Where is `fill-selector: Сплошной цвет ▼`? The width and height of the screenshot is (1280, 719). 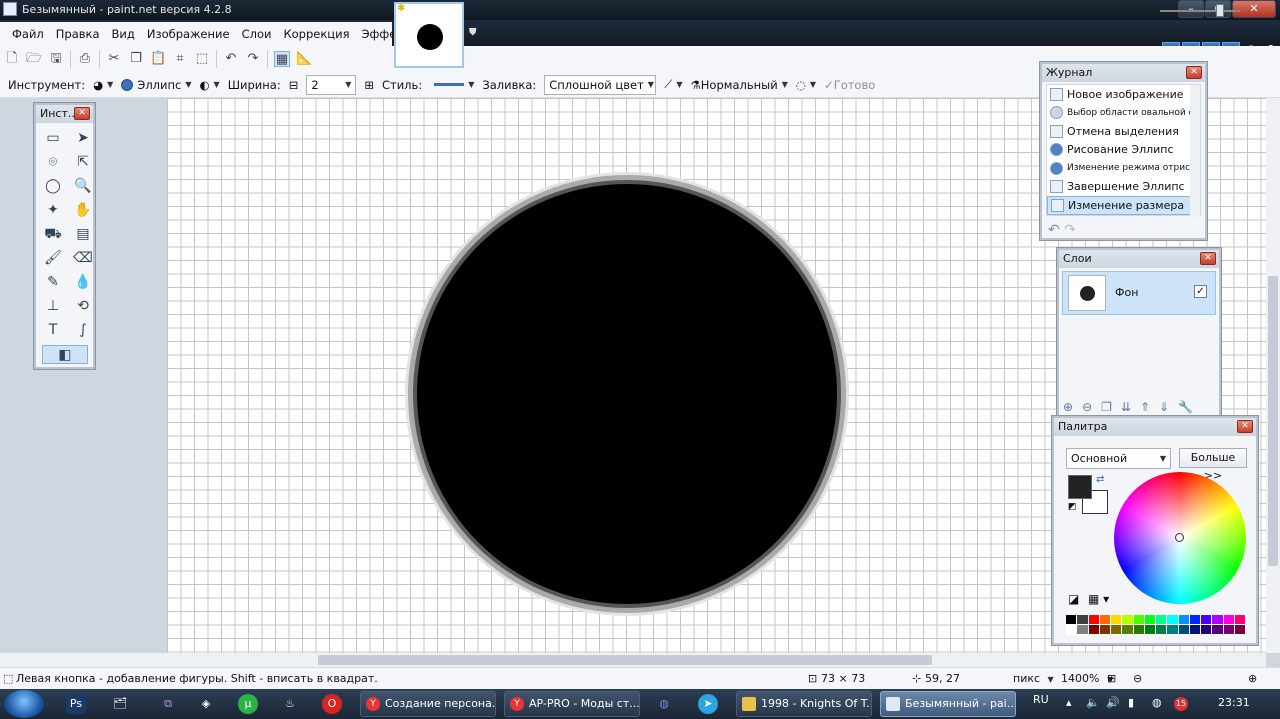
fill-selector: Сплошной цвет ▼ is located at coordinates (600, 84).